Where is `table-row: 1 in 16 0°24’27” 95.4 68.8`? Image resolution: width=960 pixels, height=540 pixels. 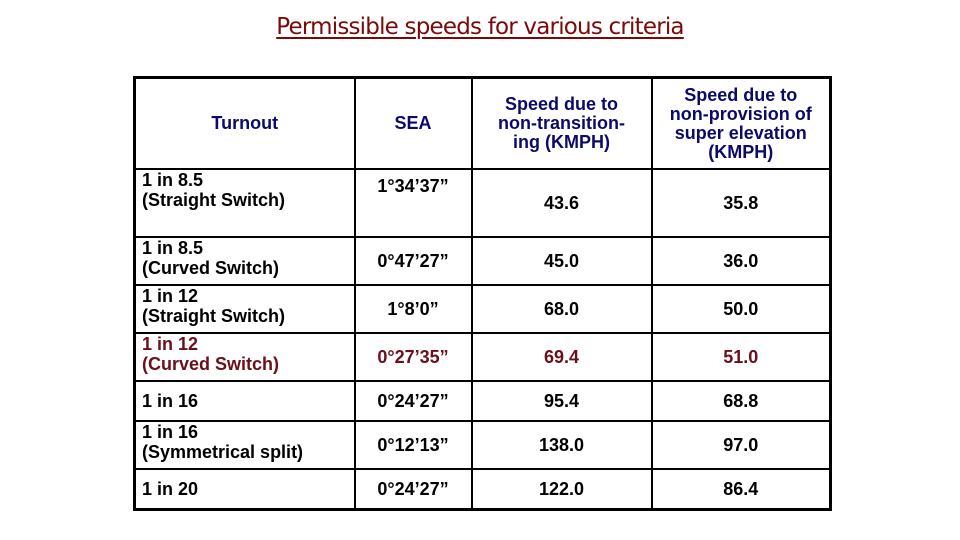 table-row: 1 in 16 0°24’27” 95.4 68.8 is located at coordinates (482, 401).